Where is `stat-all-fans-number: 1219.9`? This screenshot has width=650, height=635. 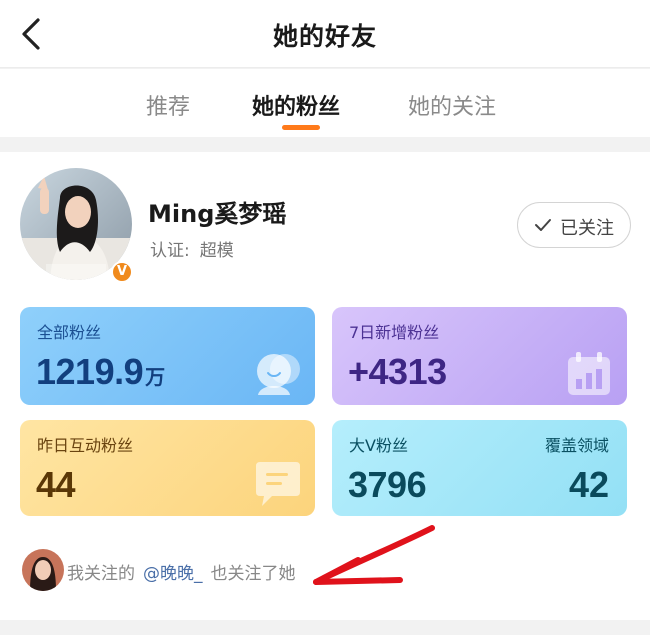 stat-all-fans-number: 1219.9 is located at coordinates (90, 371).